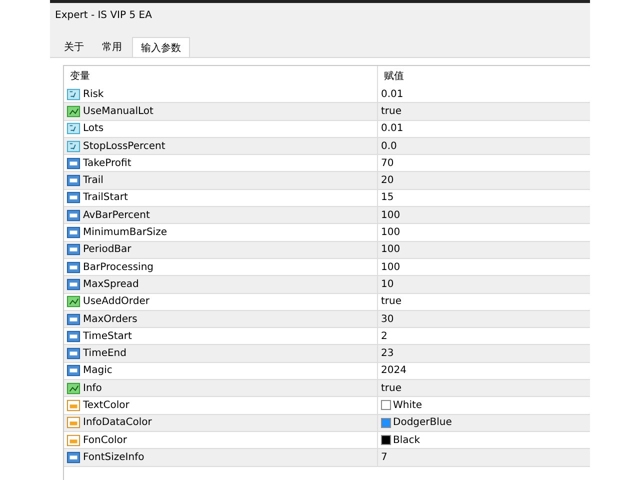  What do you see at coordinates (161, 47) in the screenshot?
I see `tab: 输入参数` at bounding box center [161, 47].